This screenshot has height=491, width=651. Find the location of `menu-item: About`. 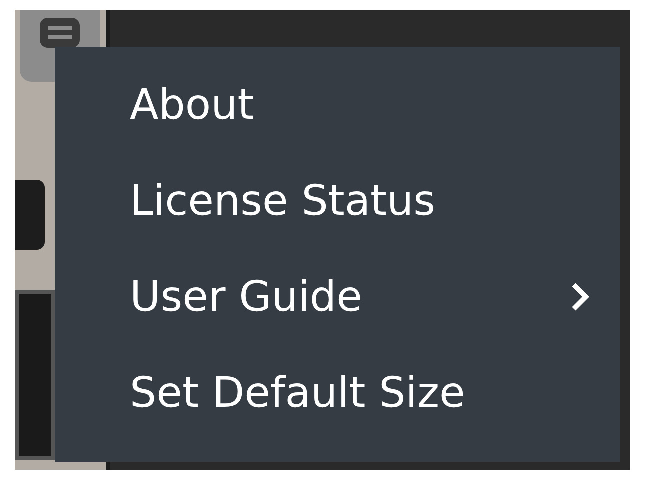

menu-item: About is located at coordinates (360, 105).